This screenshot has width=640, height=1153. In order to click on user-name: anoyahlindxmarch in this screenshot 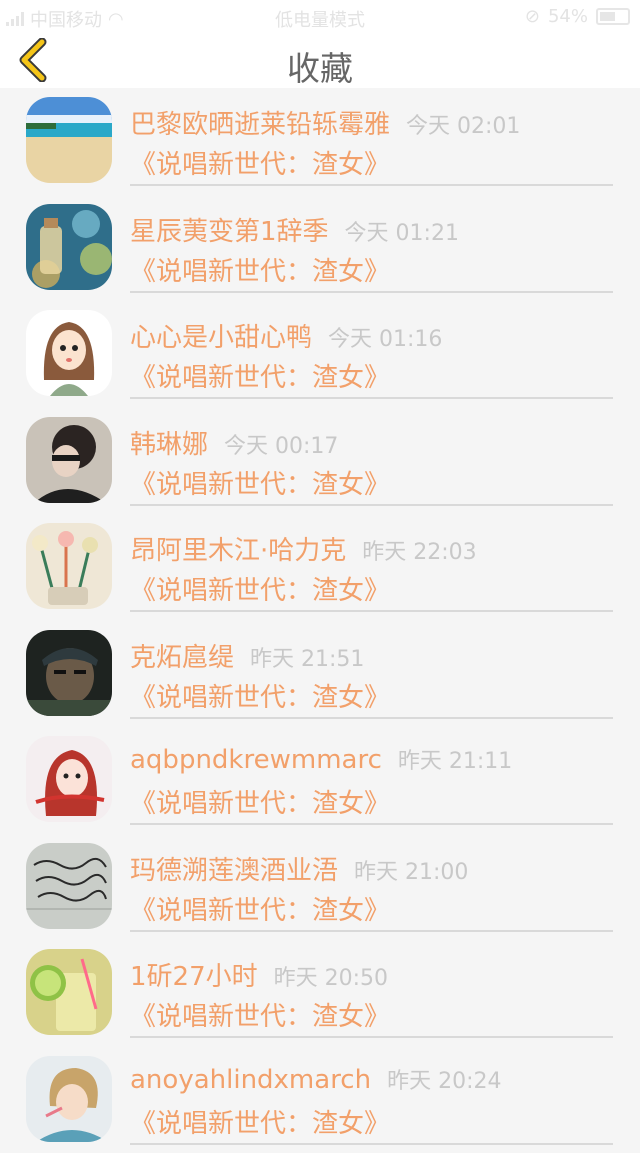, I will do `click(250, 1080)`.